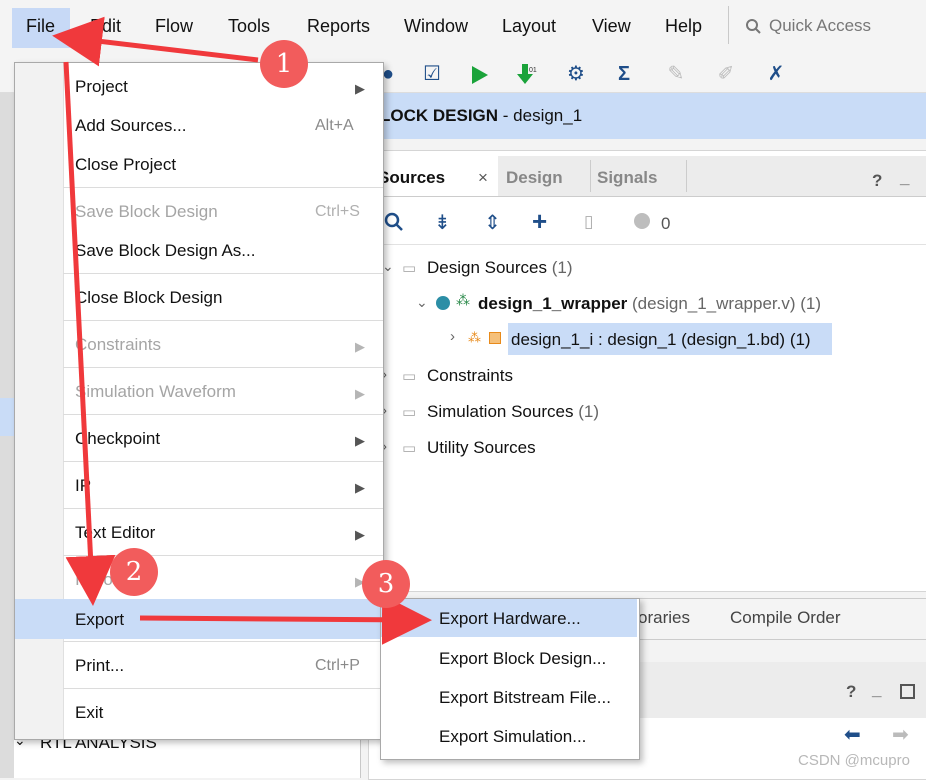  I want to click on watermark: CSDN @mcupro, so click(854, 760).